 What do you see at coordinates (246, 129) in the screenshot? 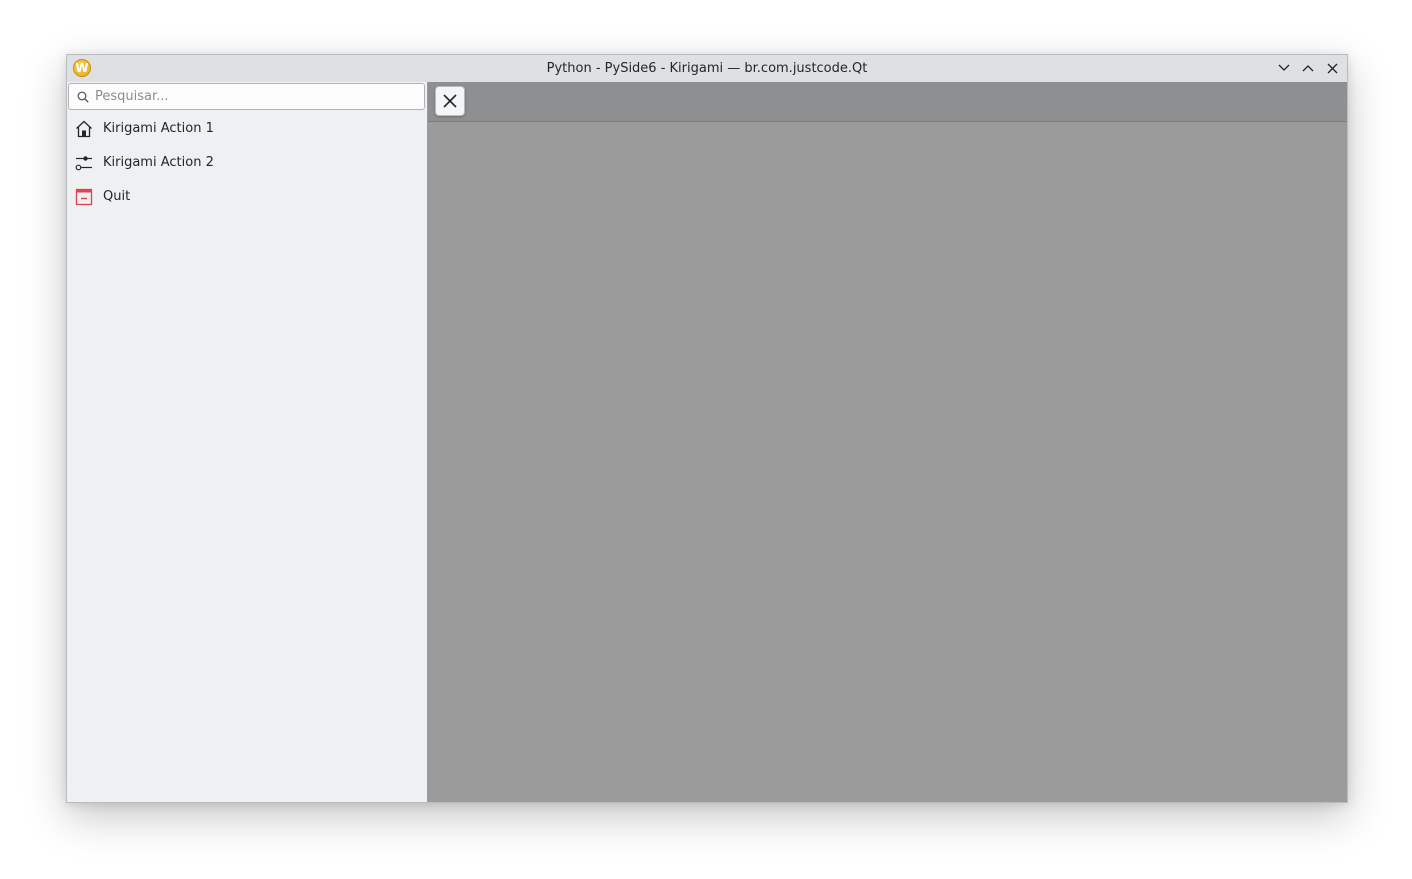
I see `drawer-item-kirigami-action-1: Kirigami Action 1` at bounding box center [246, 129].